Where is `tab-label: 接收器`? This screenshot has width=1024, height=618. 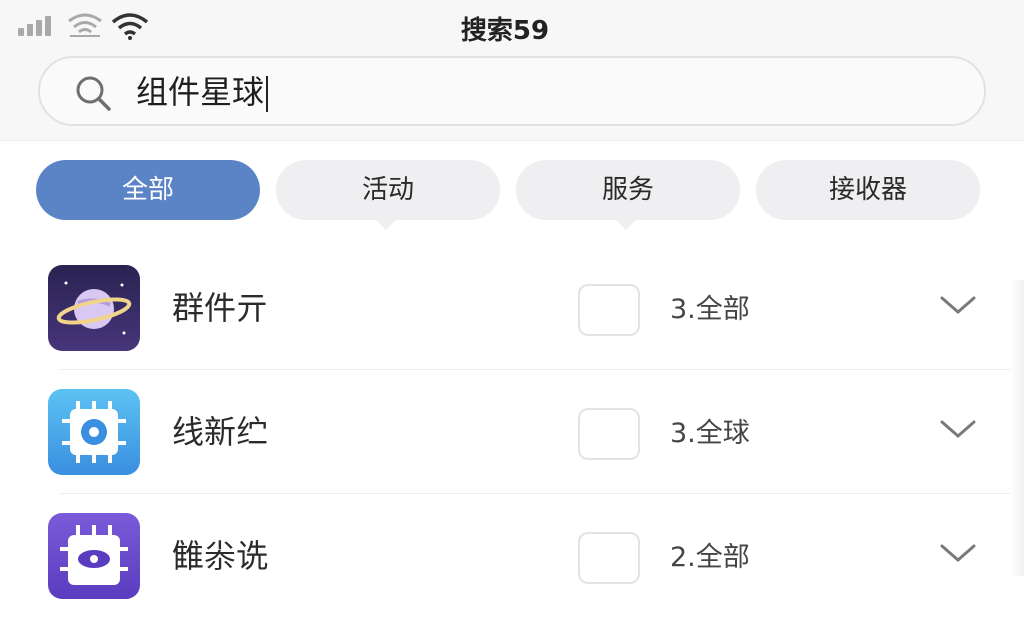 tab-label: 接收器 is located at coordinates (867, 190).